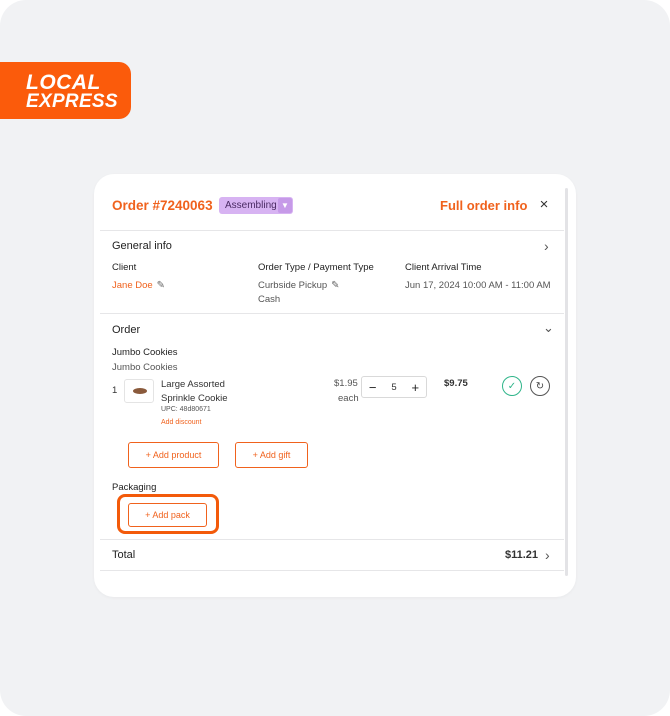 This screenshot has width=670, height=716. I want to click on edit-client-icon: ✎, so click(161, 285).